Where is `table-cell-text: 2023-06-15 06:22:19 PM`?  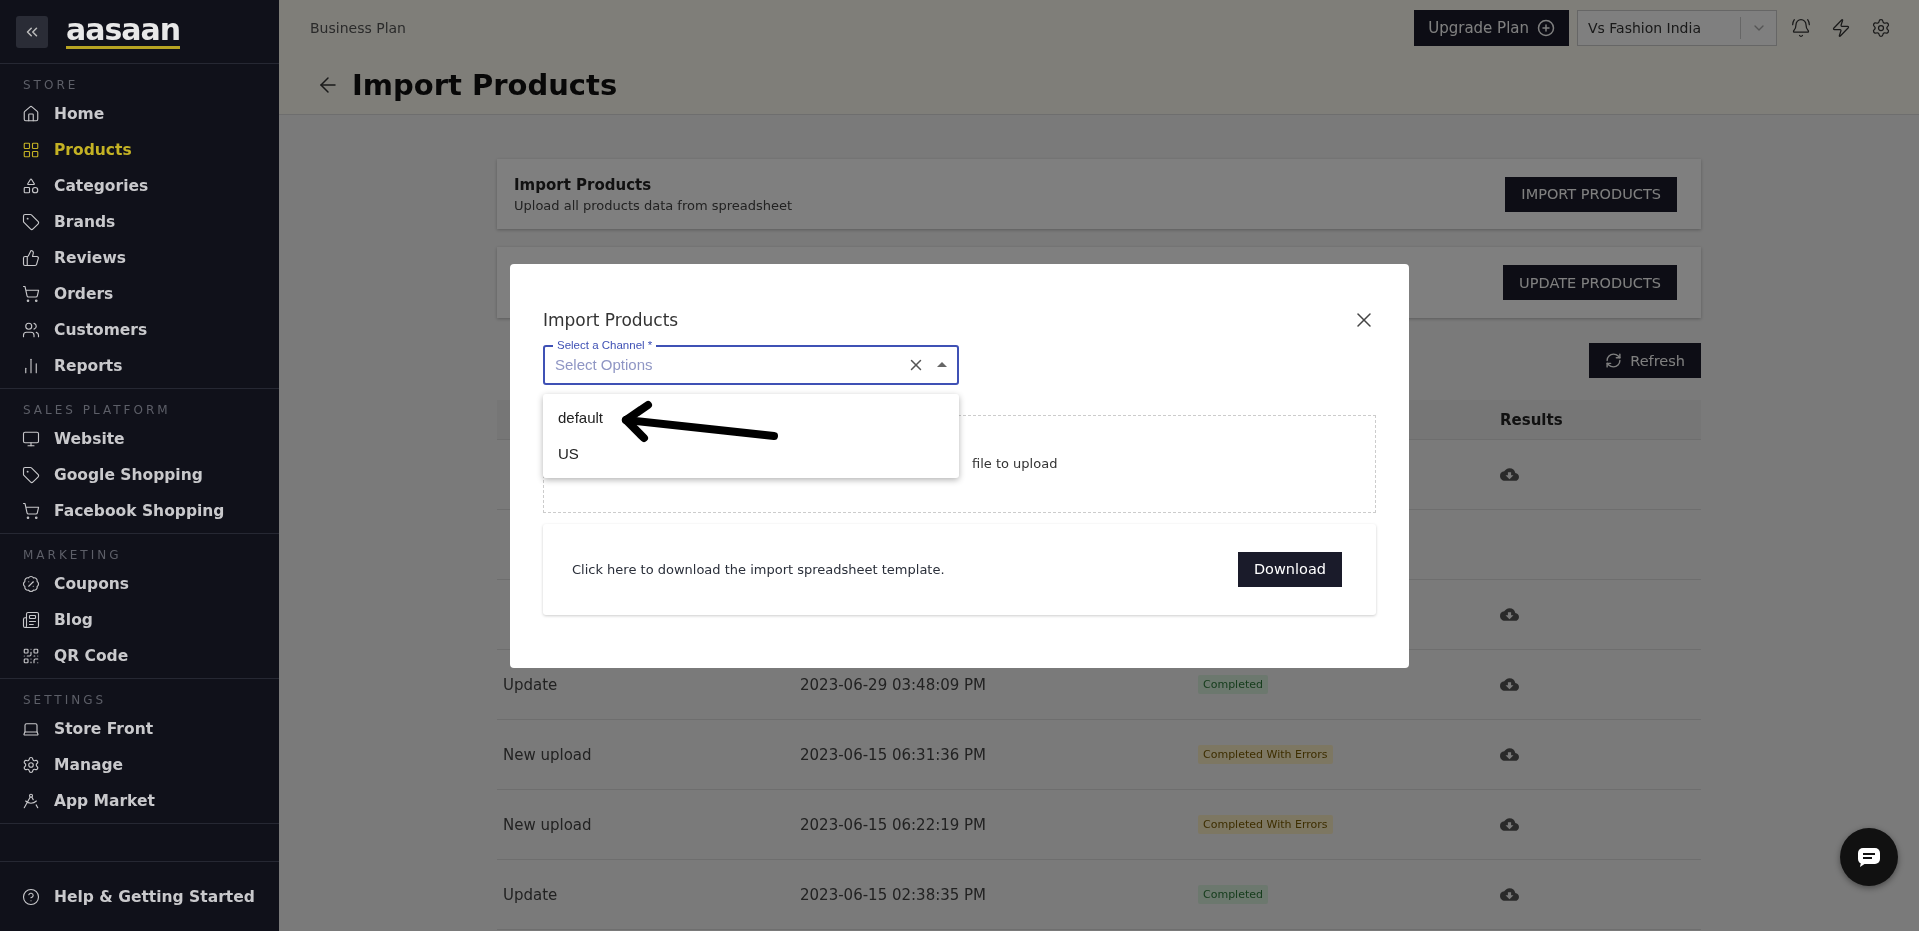 table-cell-text: 2023-06-15 06:22:19 PM is located at coordinates (894, 824).